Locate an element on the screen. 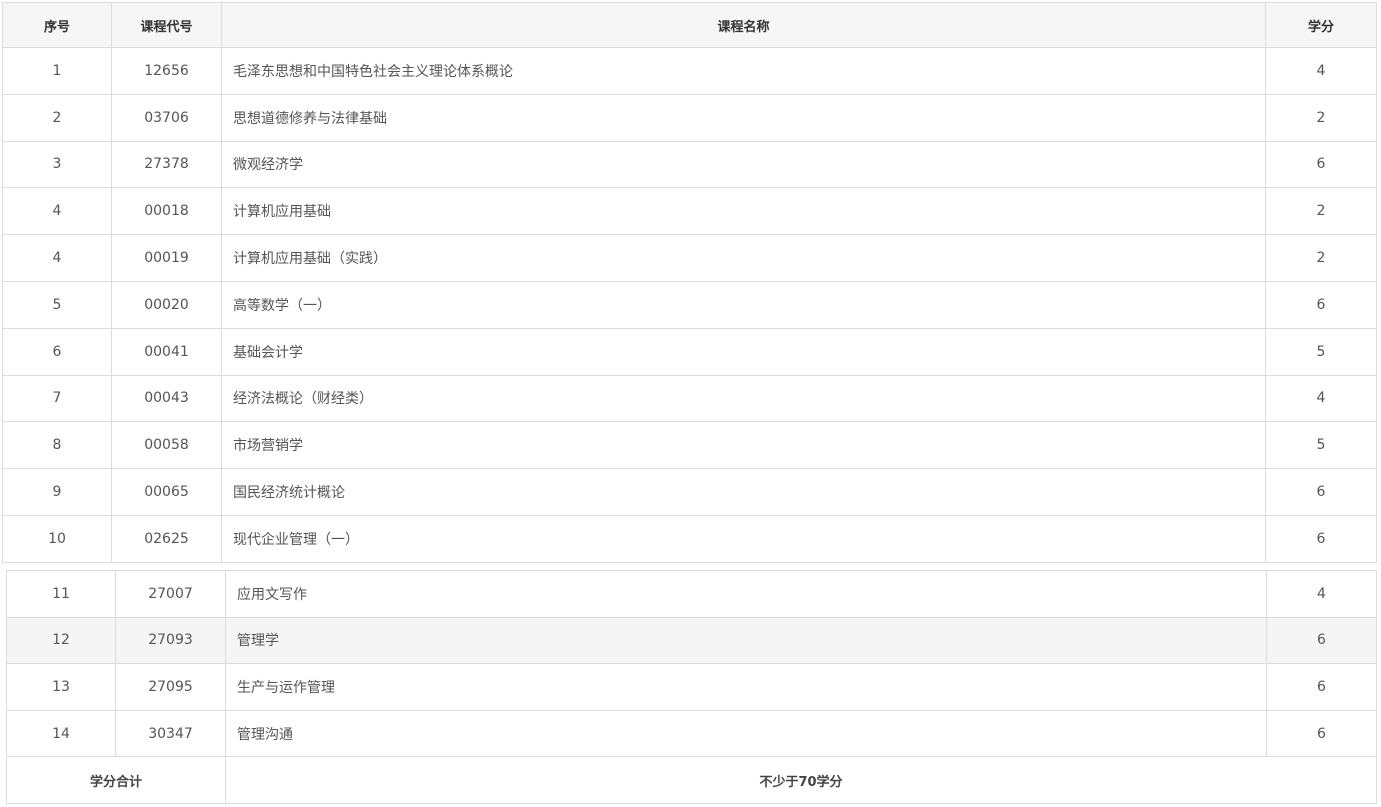 Image resolution: width=1381 pixels, height=807 pixels. table-row: 2 03706 思想道德修养与法律基础 2 is located at coordinates (689, 117).